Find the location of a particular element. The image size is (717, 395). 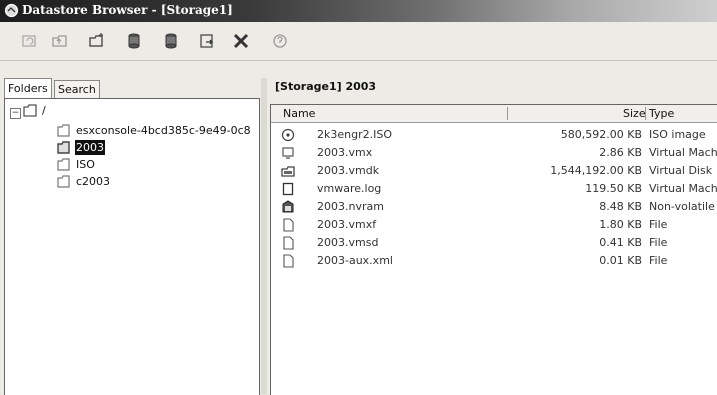

table-row: 2003.nvram 8.48 KB Non-volatile m is located at coordinates (494, 206).